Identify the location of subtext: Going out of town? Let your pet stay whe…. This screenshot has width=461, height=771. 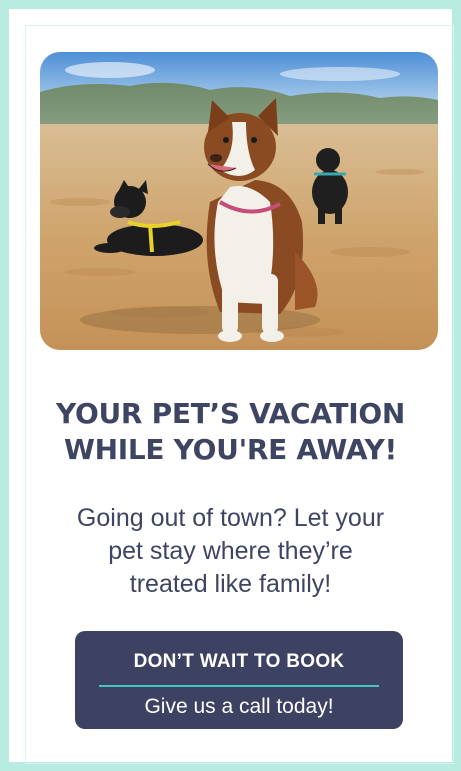
(230, 551).